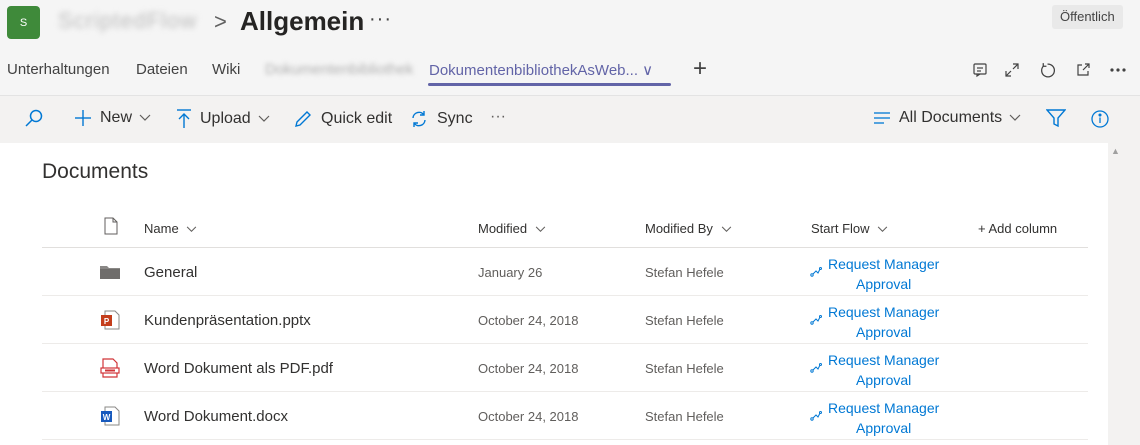  I want to click on file-name: General, so click(170, 272).